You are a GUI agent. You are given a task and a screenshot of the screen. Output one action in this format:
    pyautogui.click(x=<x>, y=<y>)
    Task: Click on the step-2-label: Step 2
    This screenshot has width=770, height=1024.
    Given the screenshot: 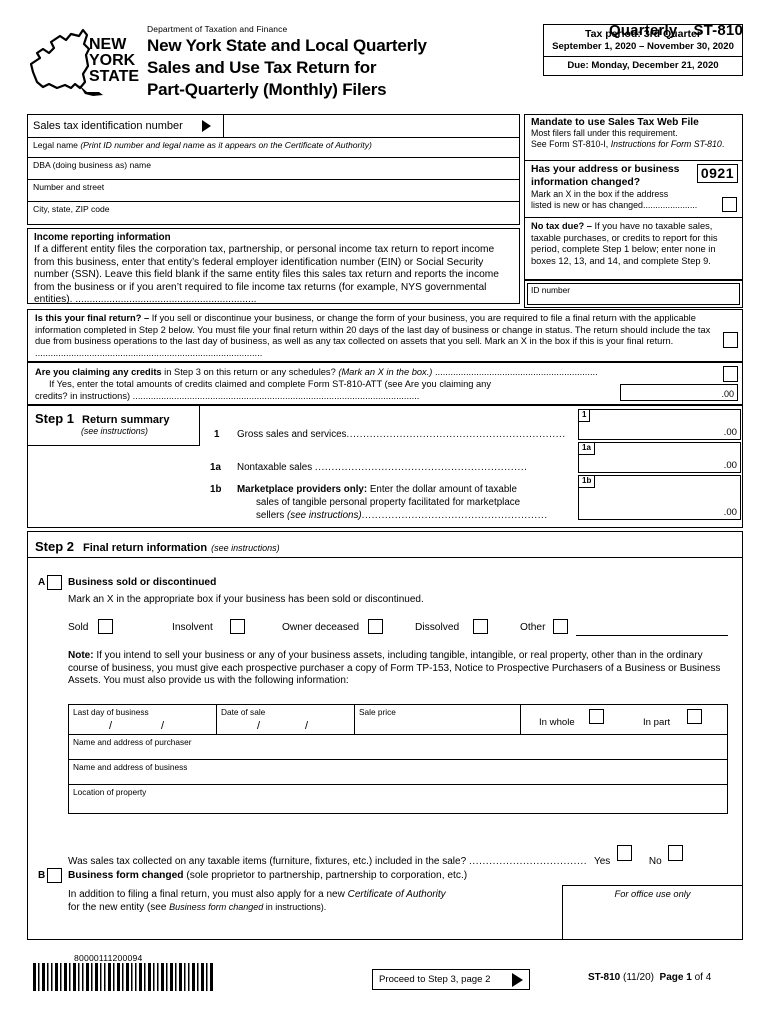 What is the action you would take?
    pyautogui.click(x=55, y=546)
    